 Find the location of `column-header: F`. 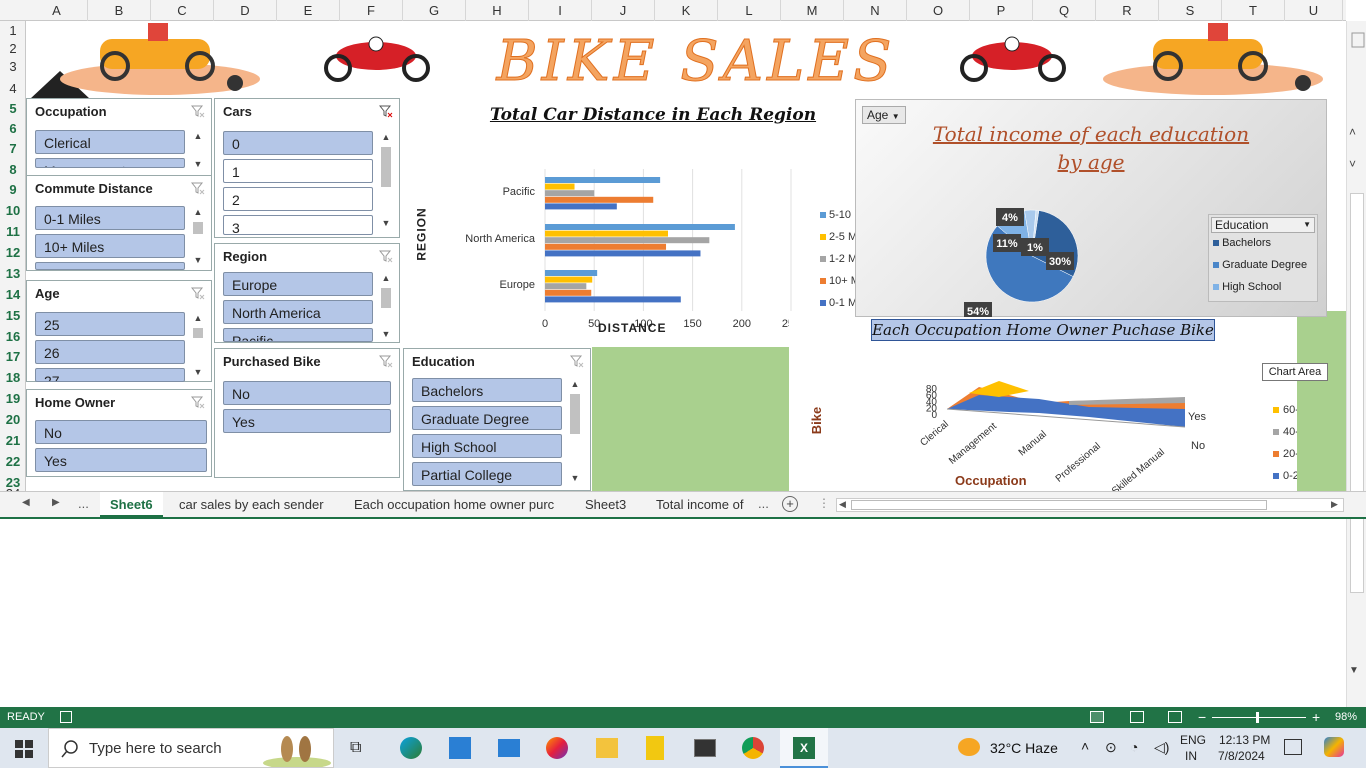

column-header: F is located at coordinates (371, 10).